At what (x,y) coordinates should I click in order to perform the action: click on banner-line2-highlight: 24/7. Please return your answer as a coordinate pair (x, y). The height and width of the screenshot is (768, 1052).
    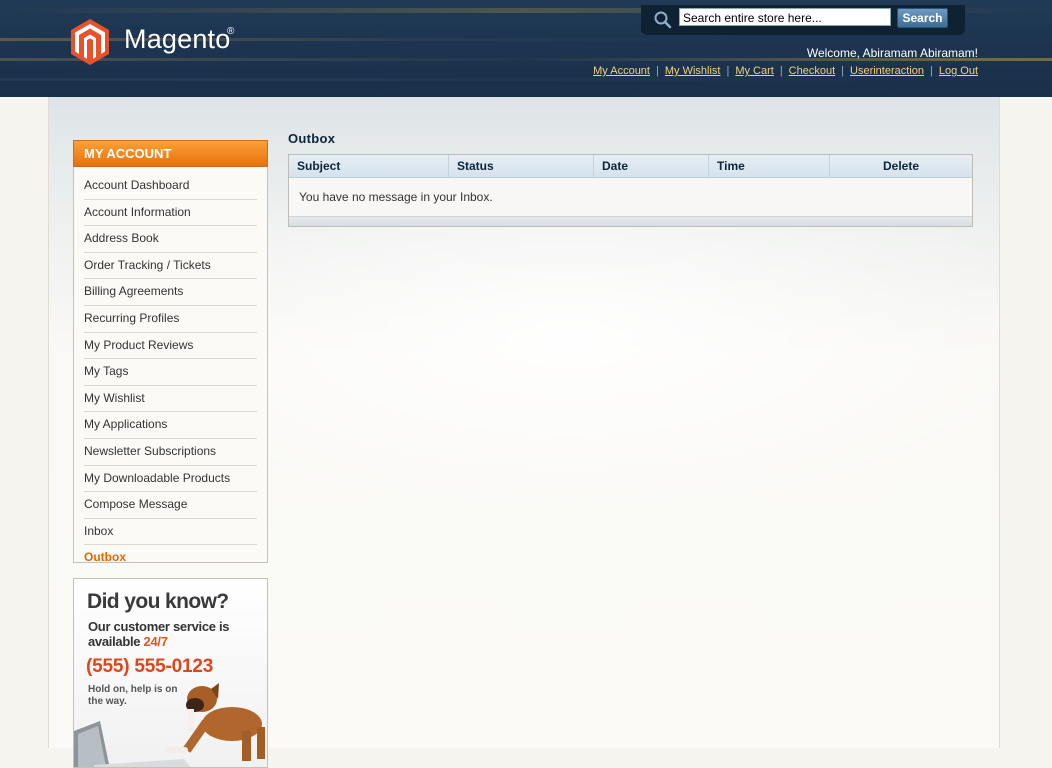
    Looking at the image, I should click on (155, 641).